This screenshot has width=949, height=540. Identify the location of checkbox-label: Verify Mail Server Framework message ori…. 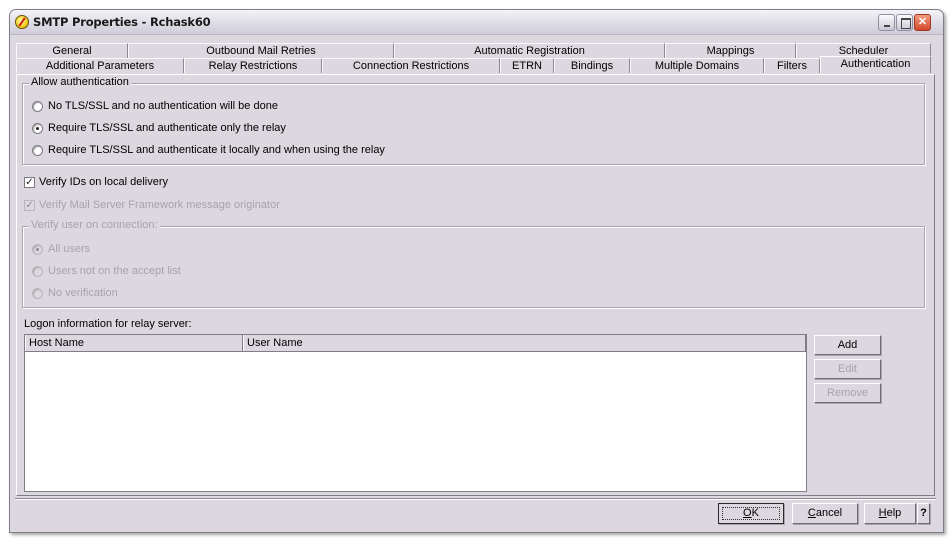
(159, 205).